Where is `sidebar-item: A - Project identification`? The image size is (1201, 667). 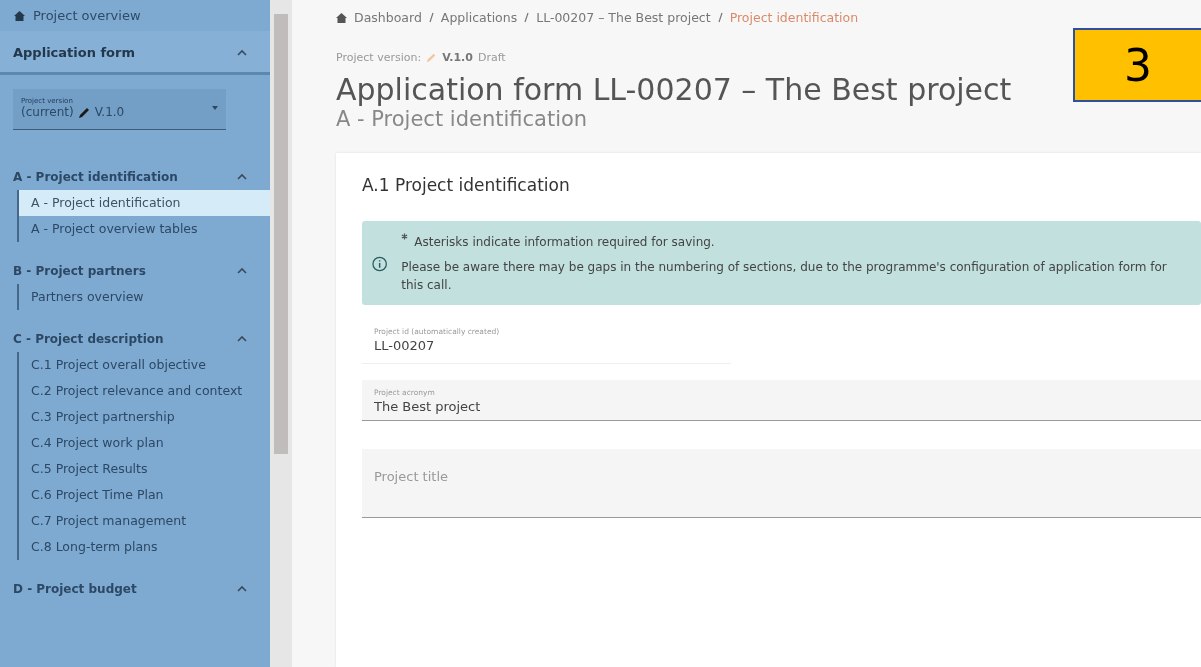
sidebar-item: A - Project identification is located at coordinates (144, 203).